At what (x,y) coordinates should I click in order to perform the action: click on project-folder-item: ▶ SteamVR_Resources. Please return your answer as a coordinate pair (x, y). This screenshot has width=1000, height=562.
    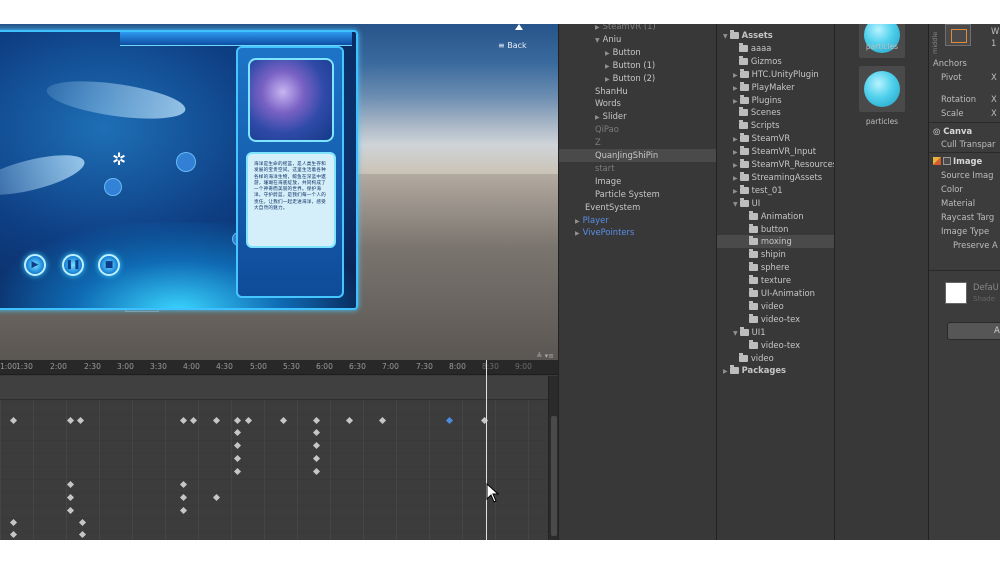
    Looking at the image, I should click on (776, 164).